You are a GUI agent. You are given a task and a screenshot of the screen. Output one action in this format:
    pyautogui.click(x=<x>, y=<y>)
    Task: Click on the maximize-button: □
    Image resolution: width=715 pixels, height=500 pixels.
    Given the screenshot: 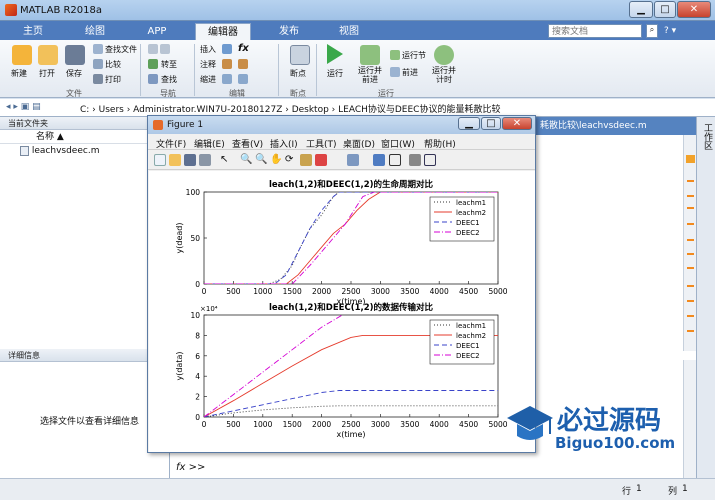 What is the action you would take?
    pyautogui.click(x=665, y=9)
    